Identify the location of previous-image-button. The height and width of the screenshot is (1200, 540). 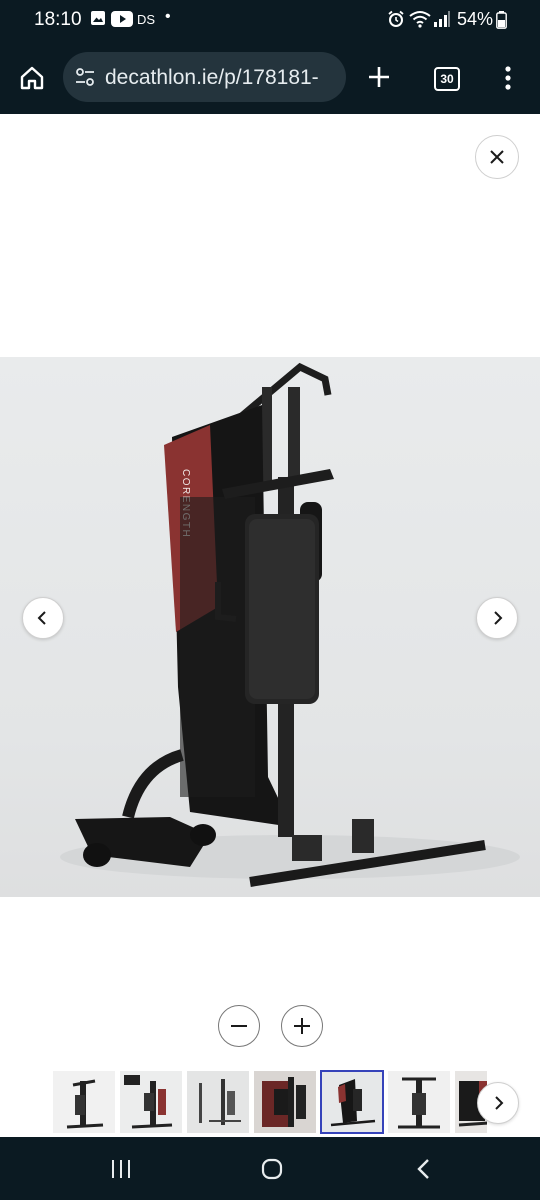
(43, 618).